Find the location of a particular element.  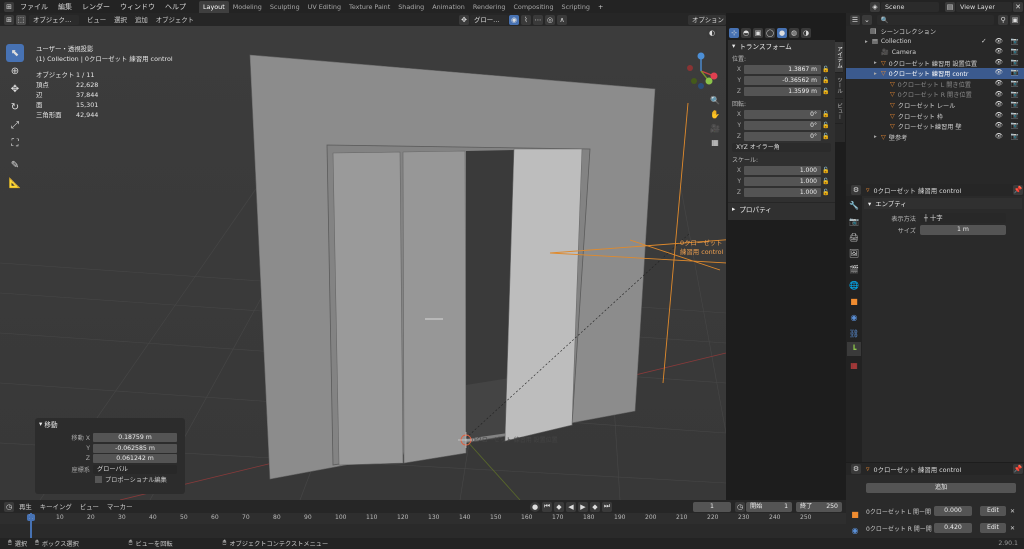

constraints-tab-icon: ⛓ is located at coordinates (854, 333).